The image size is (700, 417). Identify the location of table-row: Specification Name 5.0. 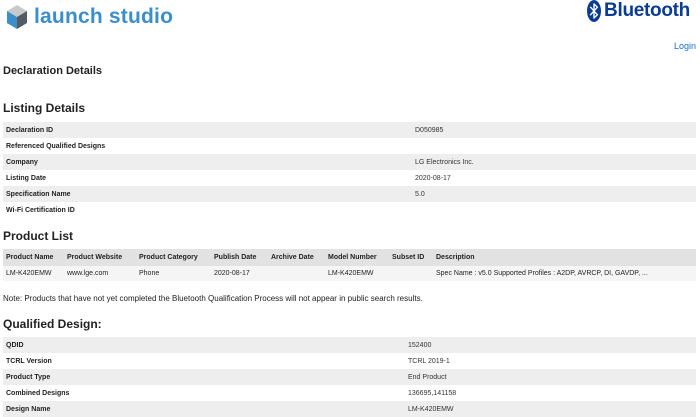
(349, 194).